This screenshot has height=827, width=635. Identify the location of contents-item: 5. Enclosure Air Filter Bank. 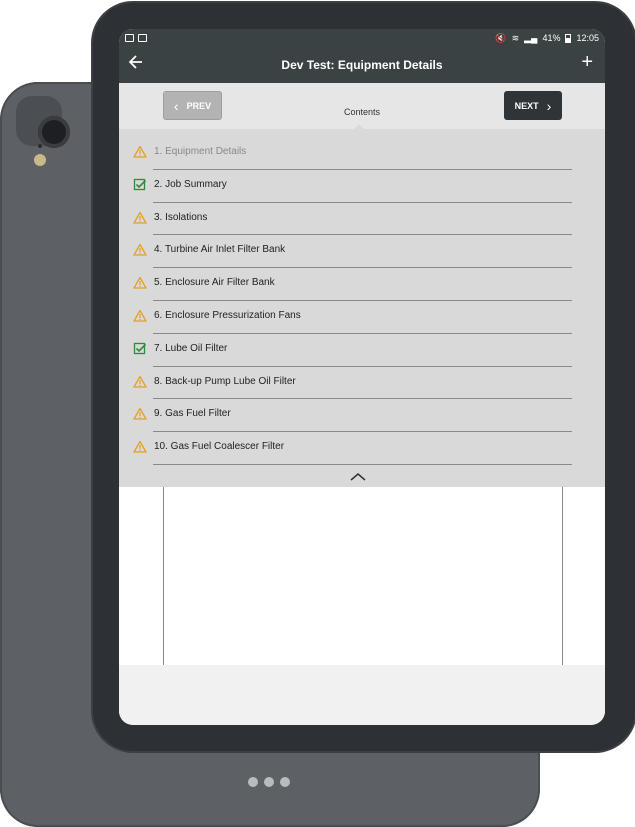
(362, 284).